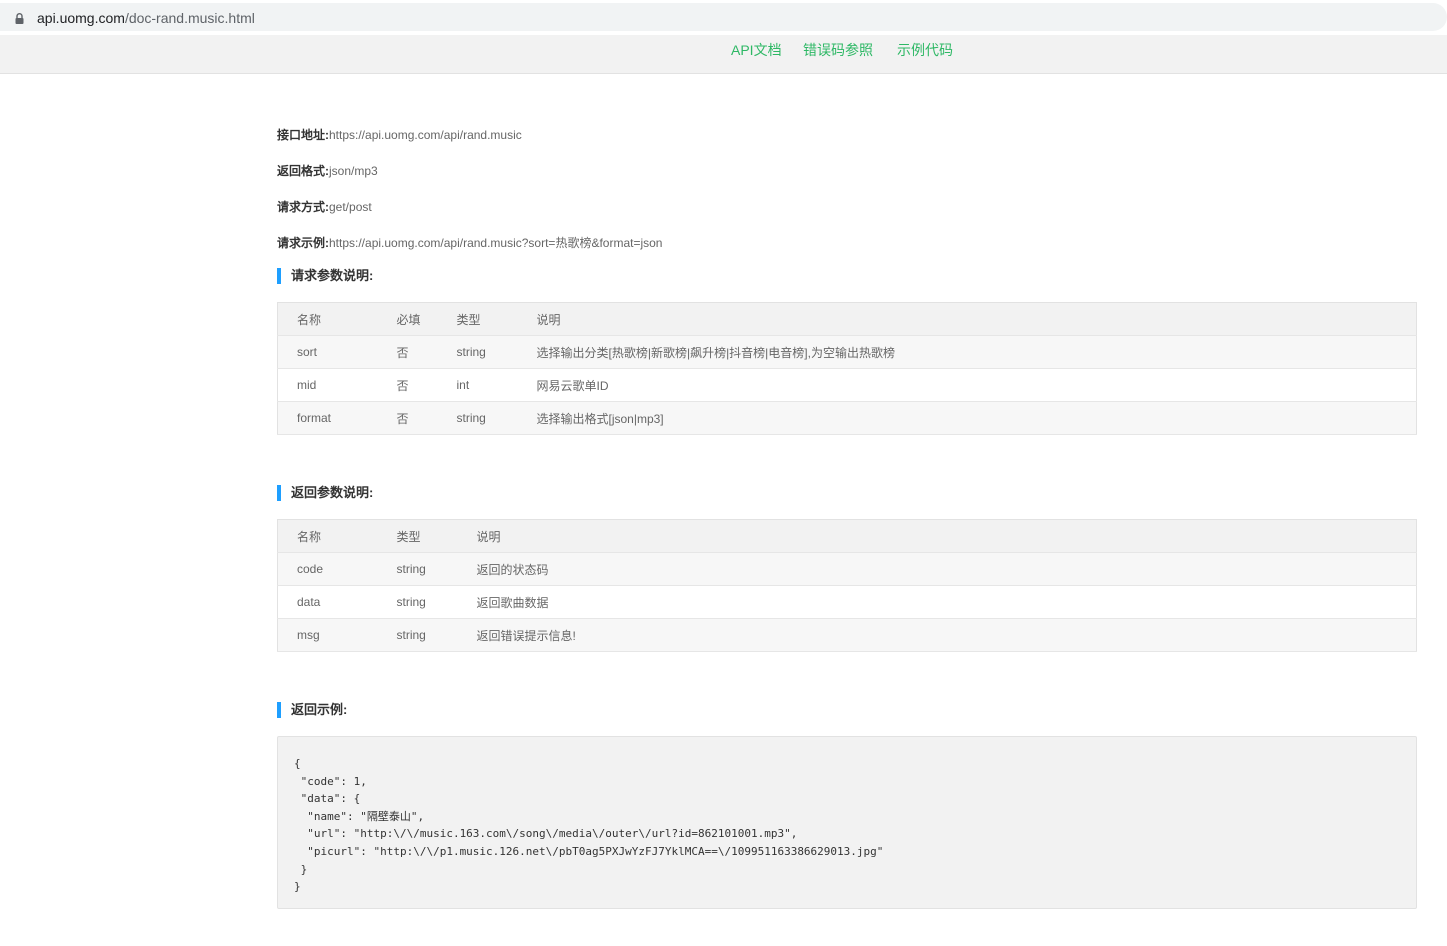  Describe the element at coordinates (303, 171) in the screenshot. I see `info-label: 返回格式:` at that location.